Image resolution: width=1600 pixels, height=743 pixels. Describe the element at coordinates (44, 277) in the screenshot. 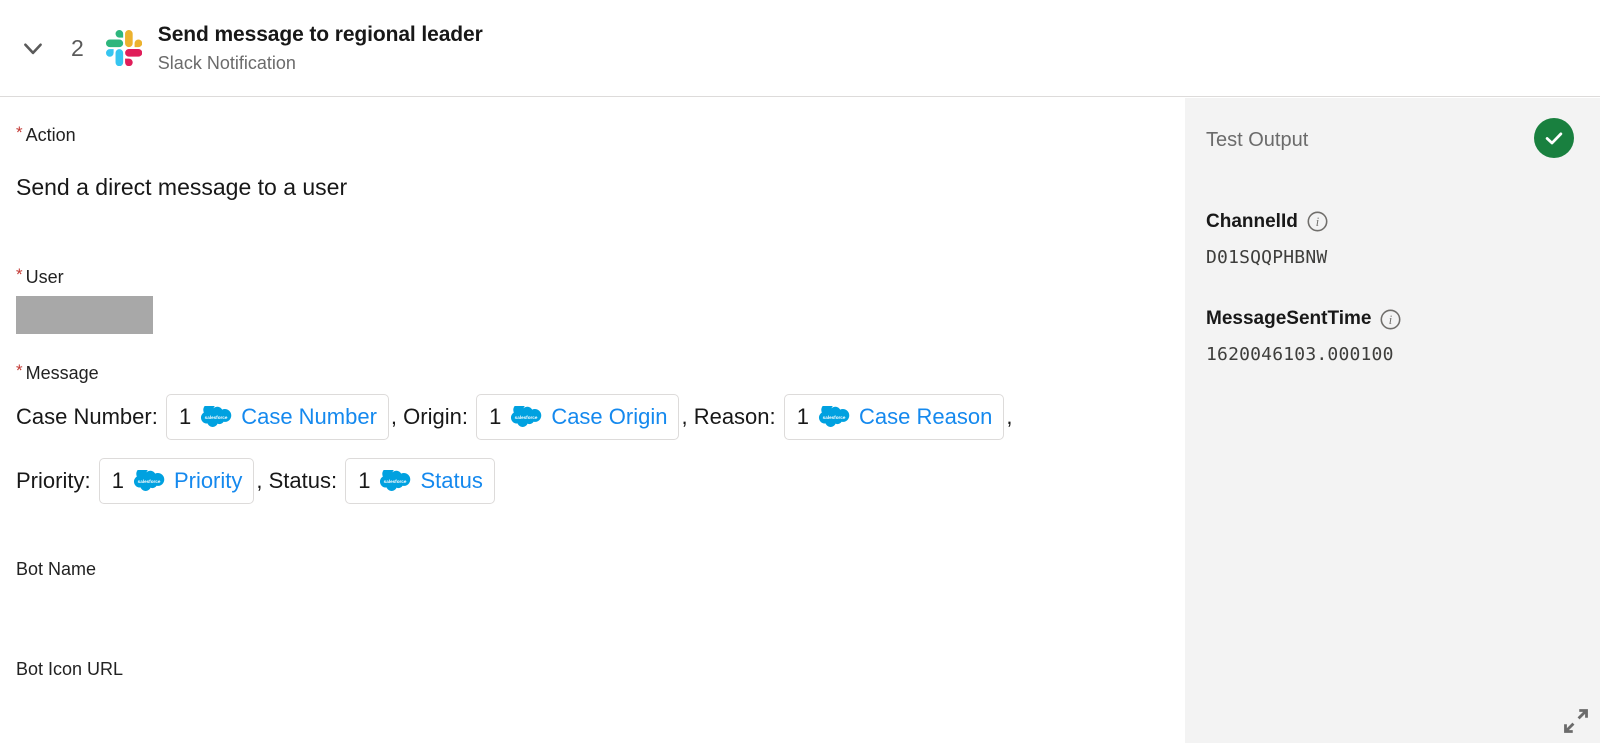

I see `user-label-text: User` at that location.